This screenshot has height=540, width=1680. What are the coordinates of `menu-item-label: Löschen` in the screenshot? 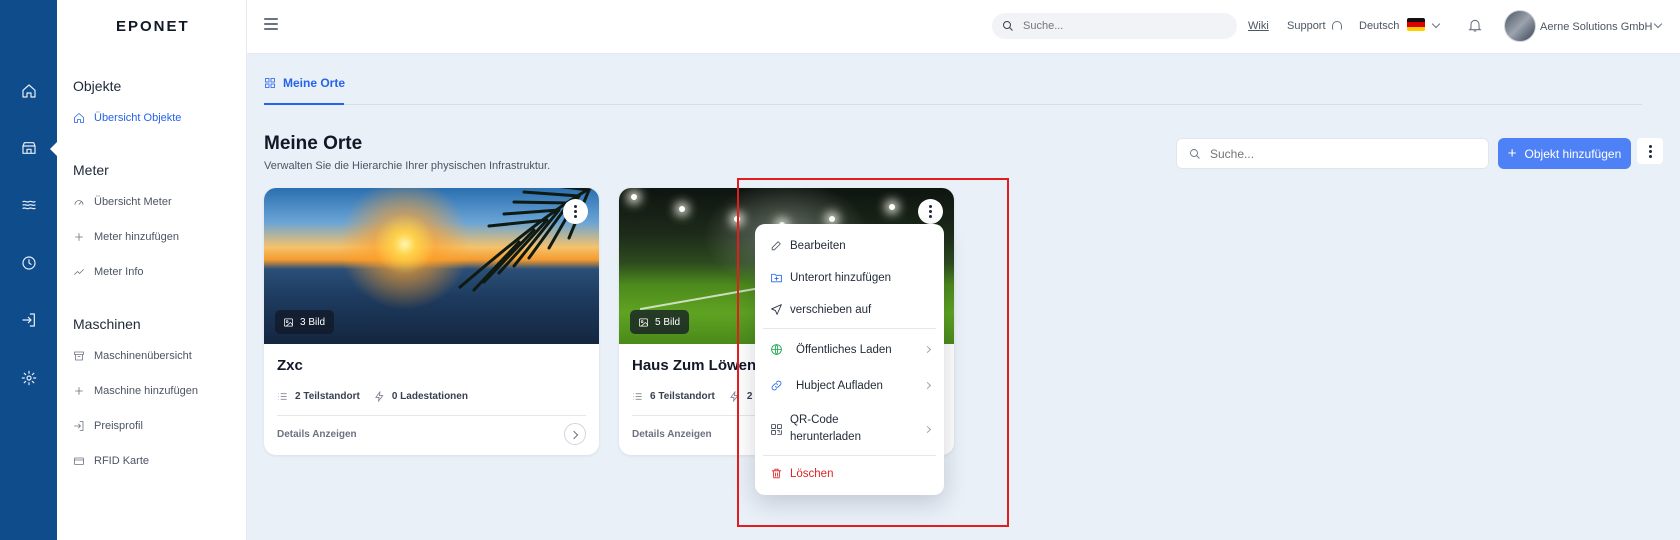 It's located at (812, 473).